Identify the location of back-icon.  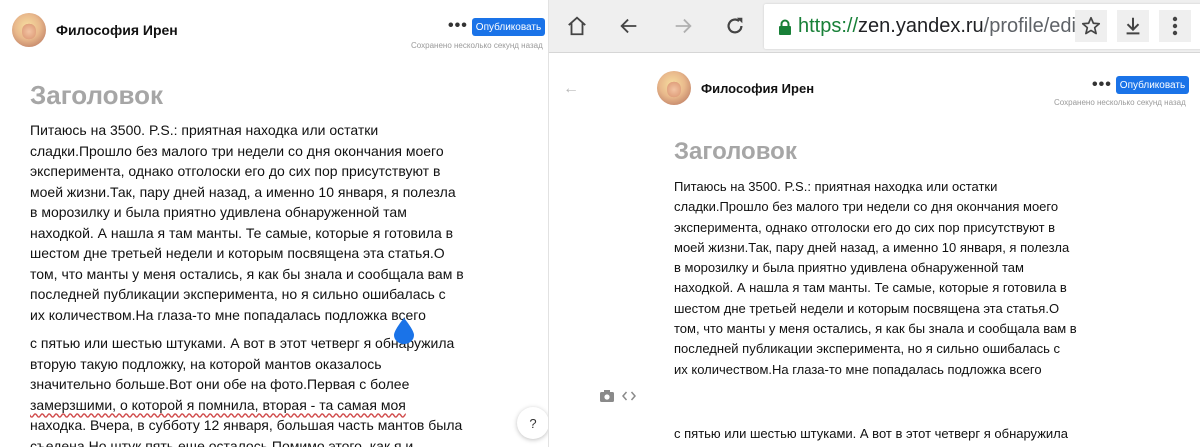
(629, 26).